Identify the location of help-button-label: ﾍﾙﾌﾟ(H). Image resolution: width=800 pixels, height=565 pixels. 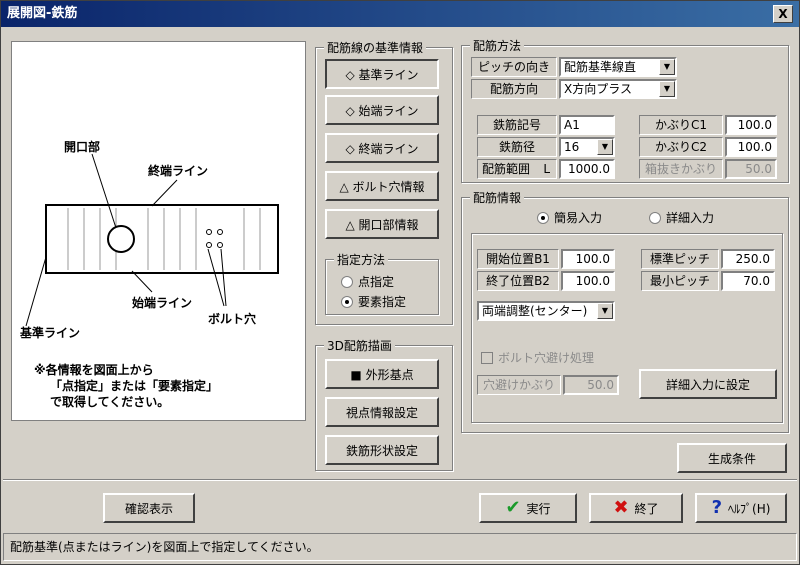
(749, 508).